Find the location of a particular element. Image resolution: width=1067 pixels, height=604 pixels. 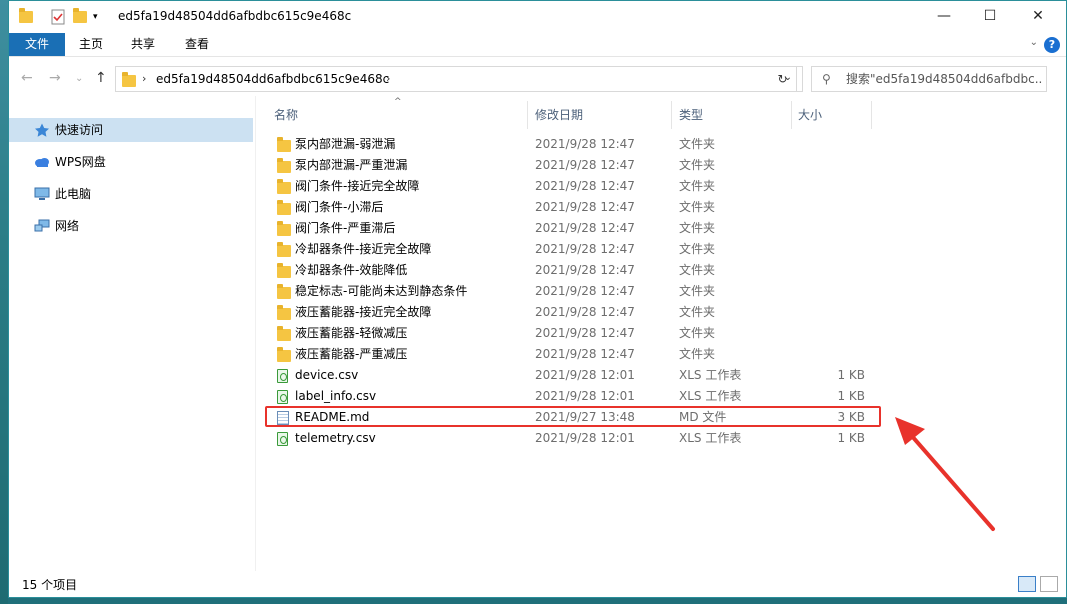

quick-access-folder-icon is located at coordinates (26, 17).